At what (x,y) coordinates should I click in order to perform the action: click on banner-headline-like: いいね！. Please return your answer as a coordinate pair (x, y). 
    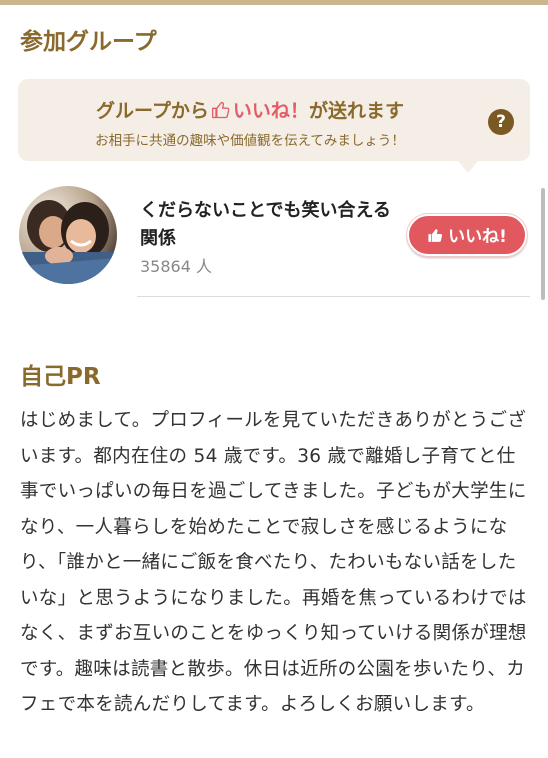
    Looking at the image, I should click on (259, 111).